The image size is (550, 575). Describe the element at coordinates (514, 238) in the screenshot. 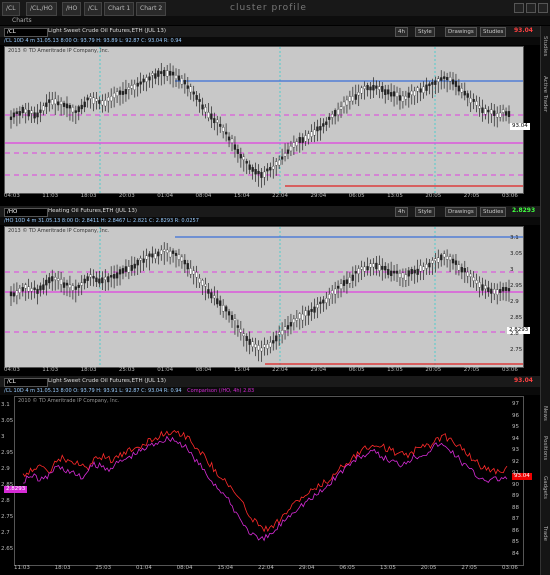

I see `y-tick-label: 3.1` at that location.